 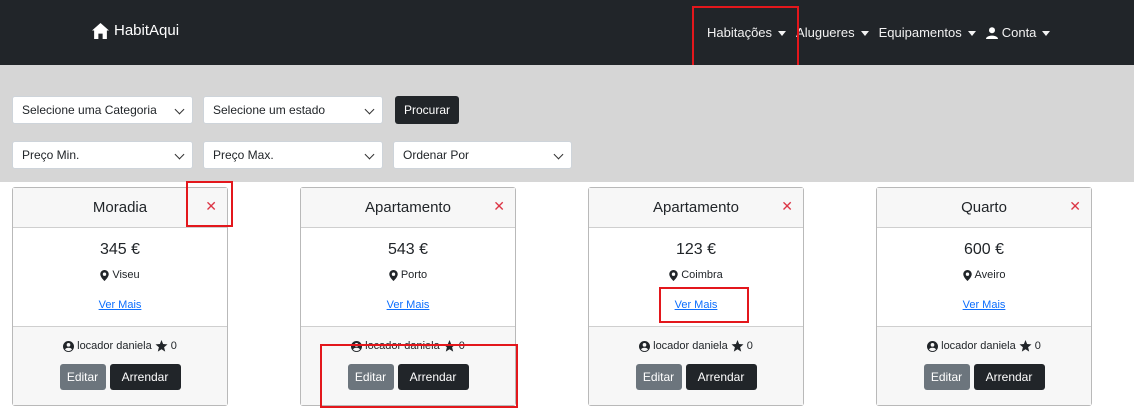 What do you see at coordinates (427, 110) in the screenshot?
I see `search-button: Procurar` at bounding box center [427, 110].